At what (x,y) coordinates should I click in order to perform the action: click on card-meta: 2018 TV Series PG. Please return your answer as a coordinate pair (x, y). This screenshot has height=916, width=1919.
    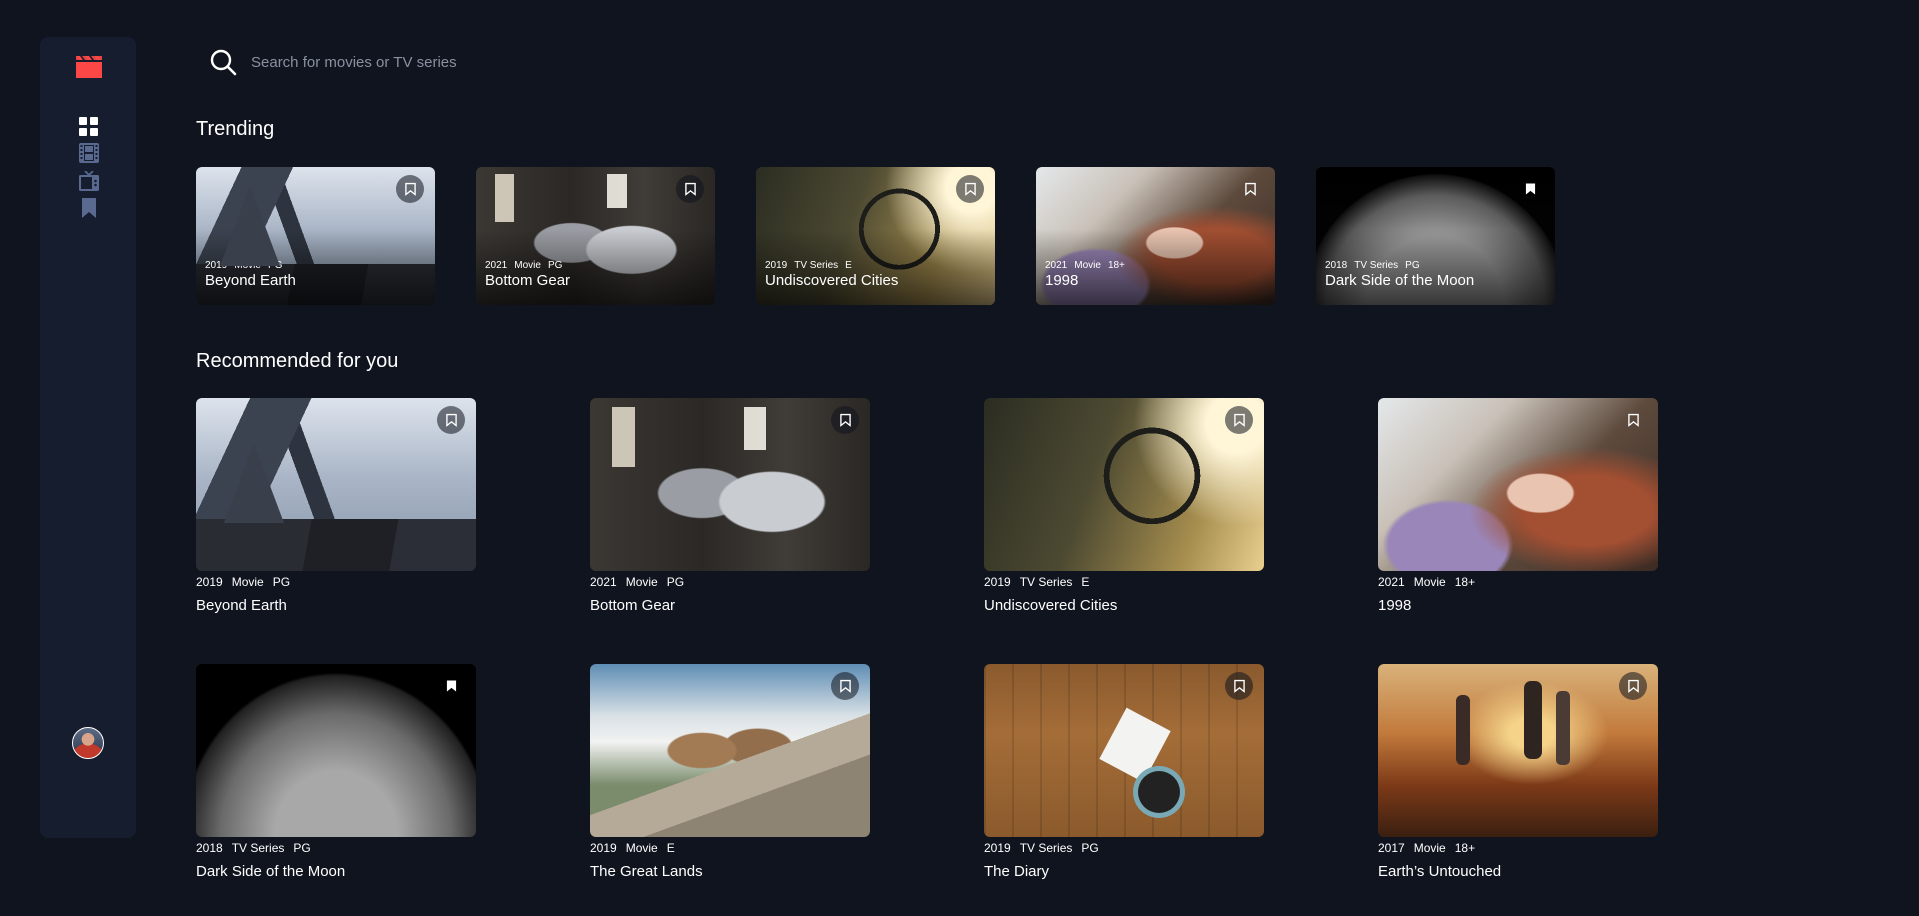
    Looking at the image, I should click on (336, 848).